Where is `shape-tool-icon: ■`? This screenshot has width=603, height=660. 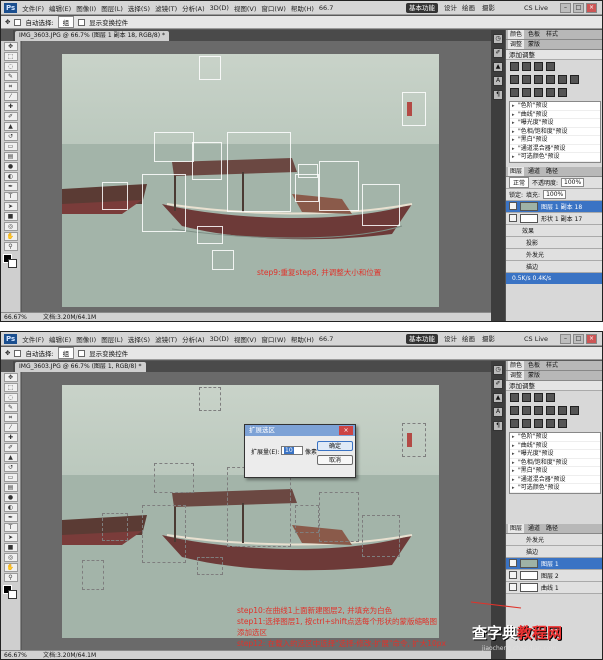 shape-tool-icon: ■ is located at coordinates (10, 547).